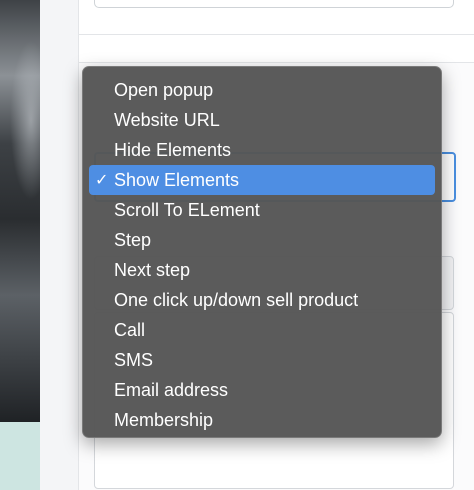 Image resolution: width=474 pixels, height=490 pixels. I want to click on menu-item-label: Membership, so click(164, 420).